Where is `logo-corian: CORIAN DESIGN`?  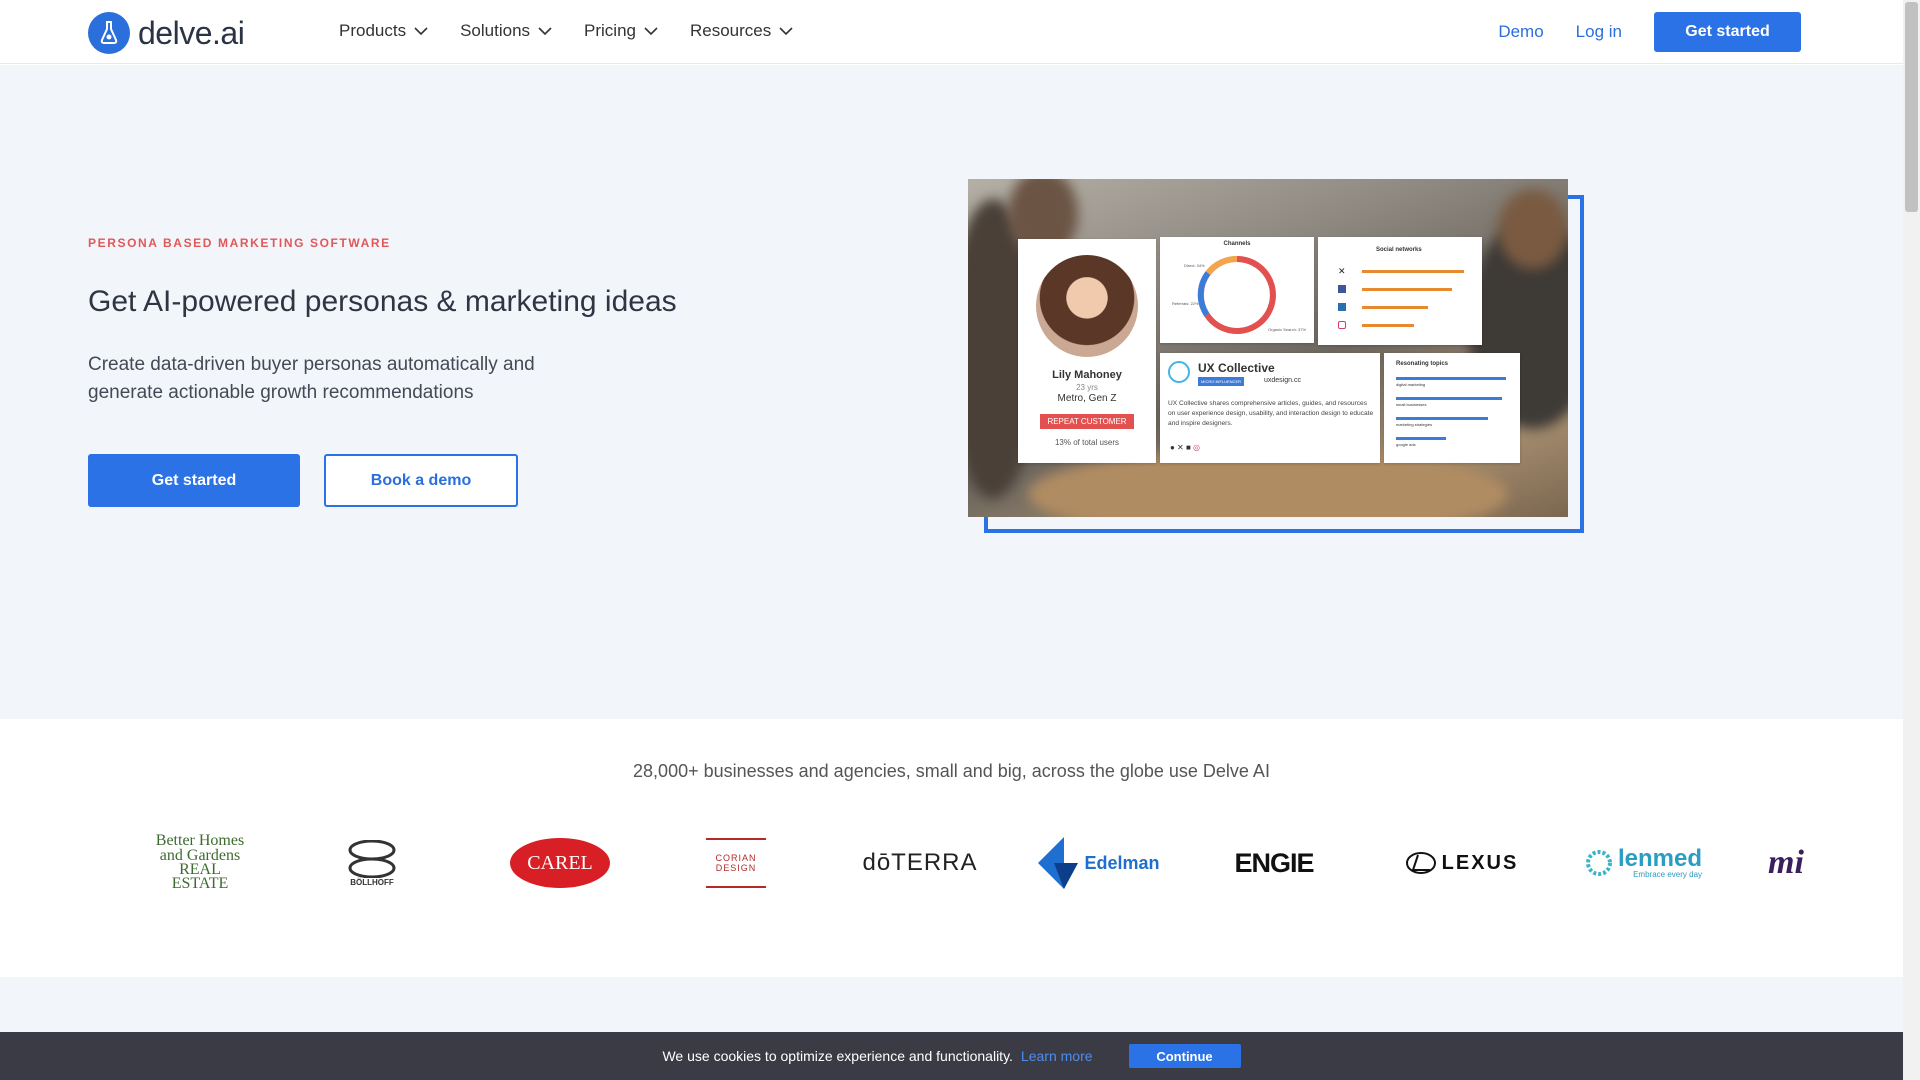 logo-corian: CORIAN DESIGN is located at coordinates (736, 863).